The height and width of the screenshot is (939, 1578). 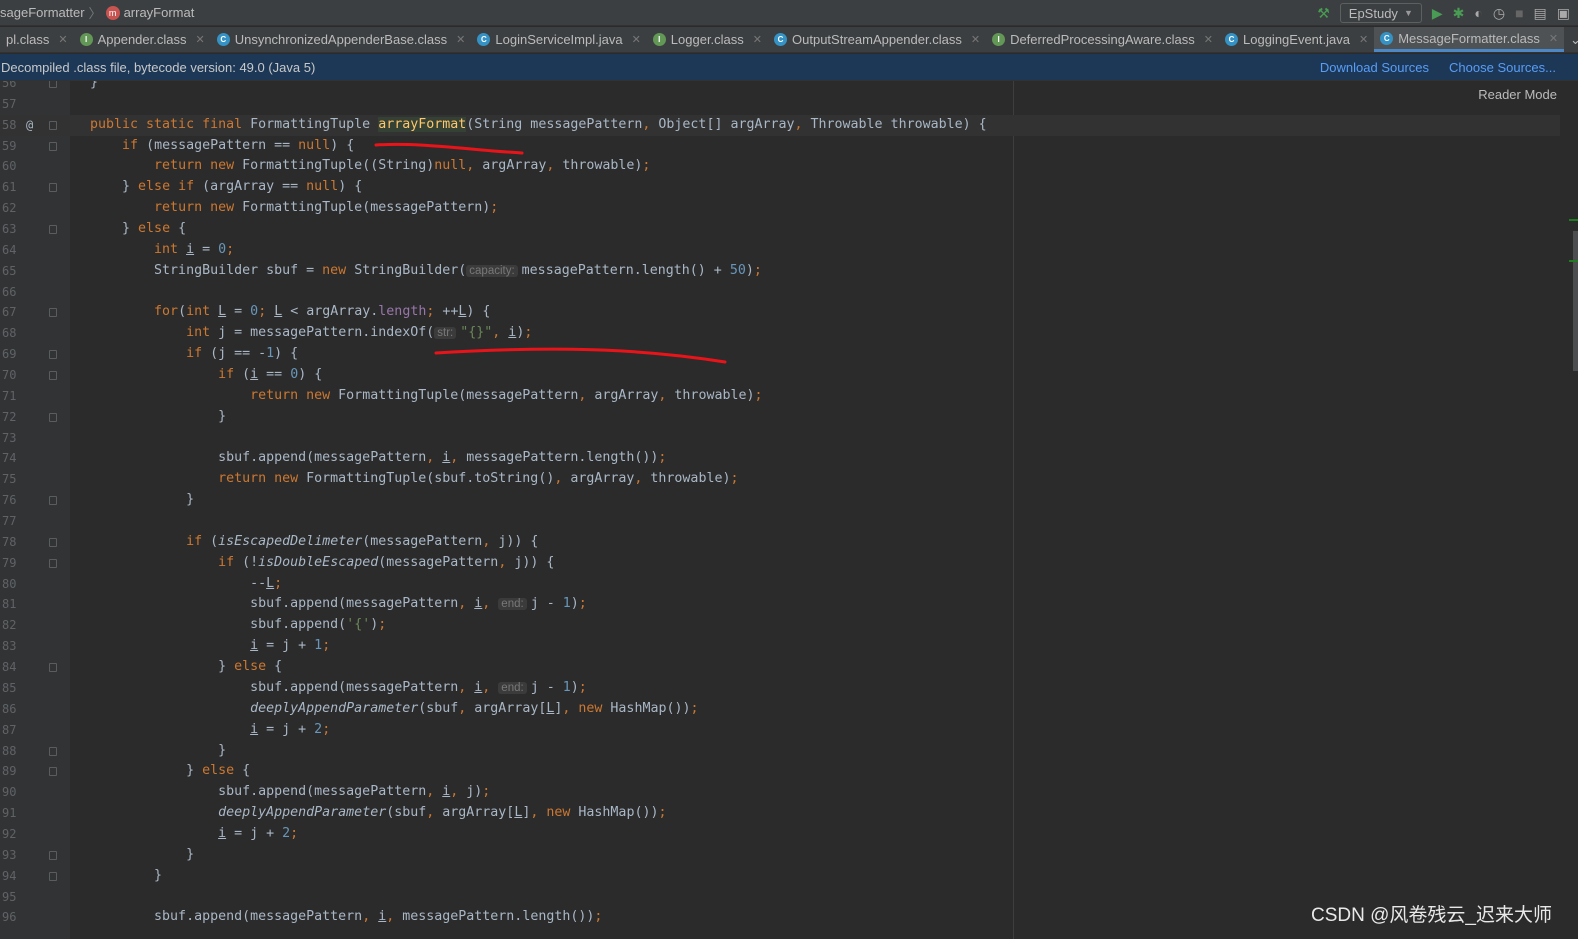 What do you see at coordinates (12, 751) in the screenshot?
I see `line-number: 88` at bounding box center [12, 751].